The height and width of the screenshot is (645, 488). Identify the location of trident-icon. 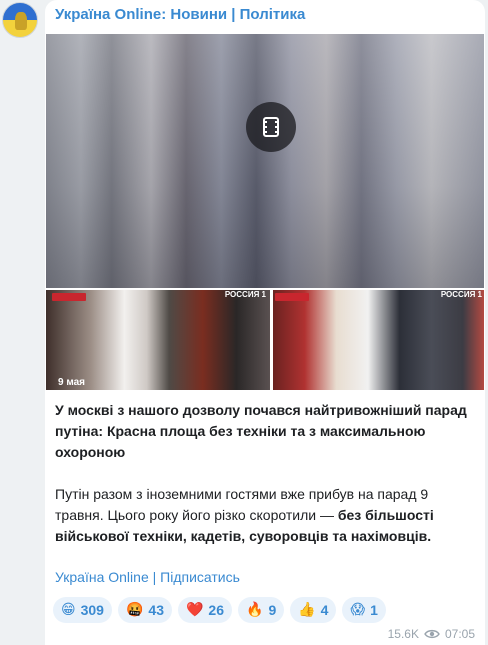
(21, 21).